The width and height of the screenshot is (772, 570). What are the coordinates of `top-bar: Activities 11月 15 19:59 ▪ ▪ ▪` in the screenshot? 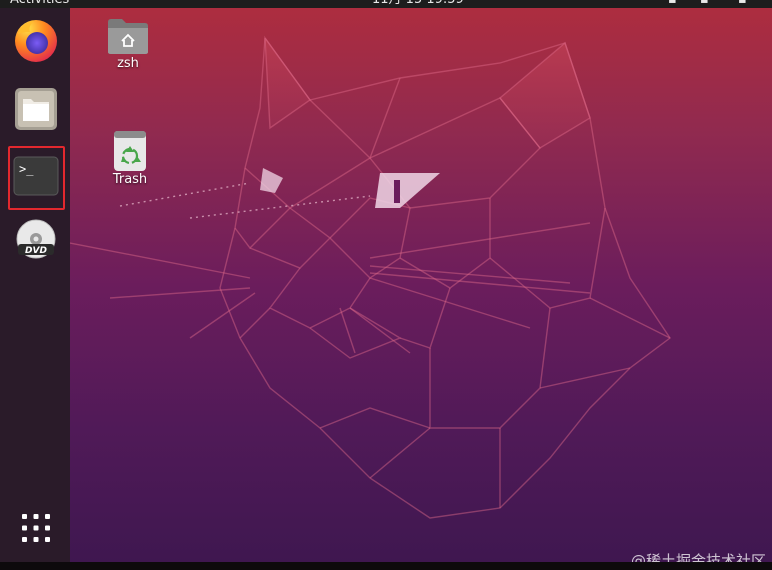 It's located at (386, 4).